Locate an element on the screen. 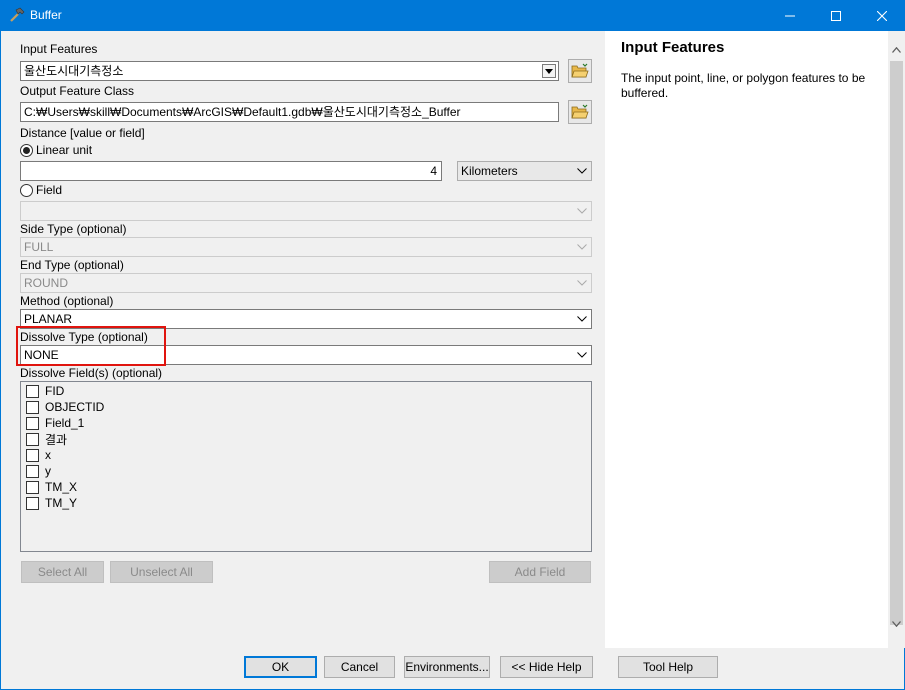 This screenshot has height=690, width=905. chevron-up-icon is located at coordinates (896, 50).